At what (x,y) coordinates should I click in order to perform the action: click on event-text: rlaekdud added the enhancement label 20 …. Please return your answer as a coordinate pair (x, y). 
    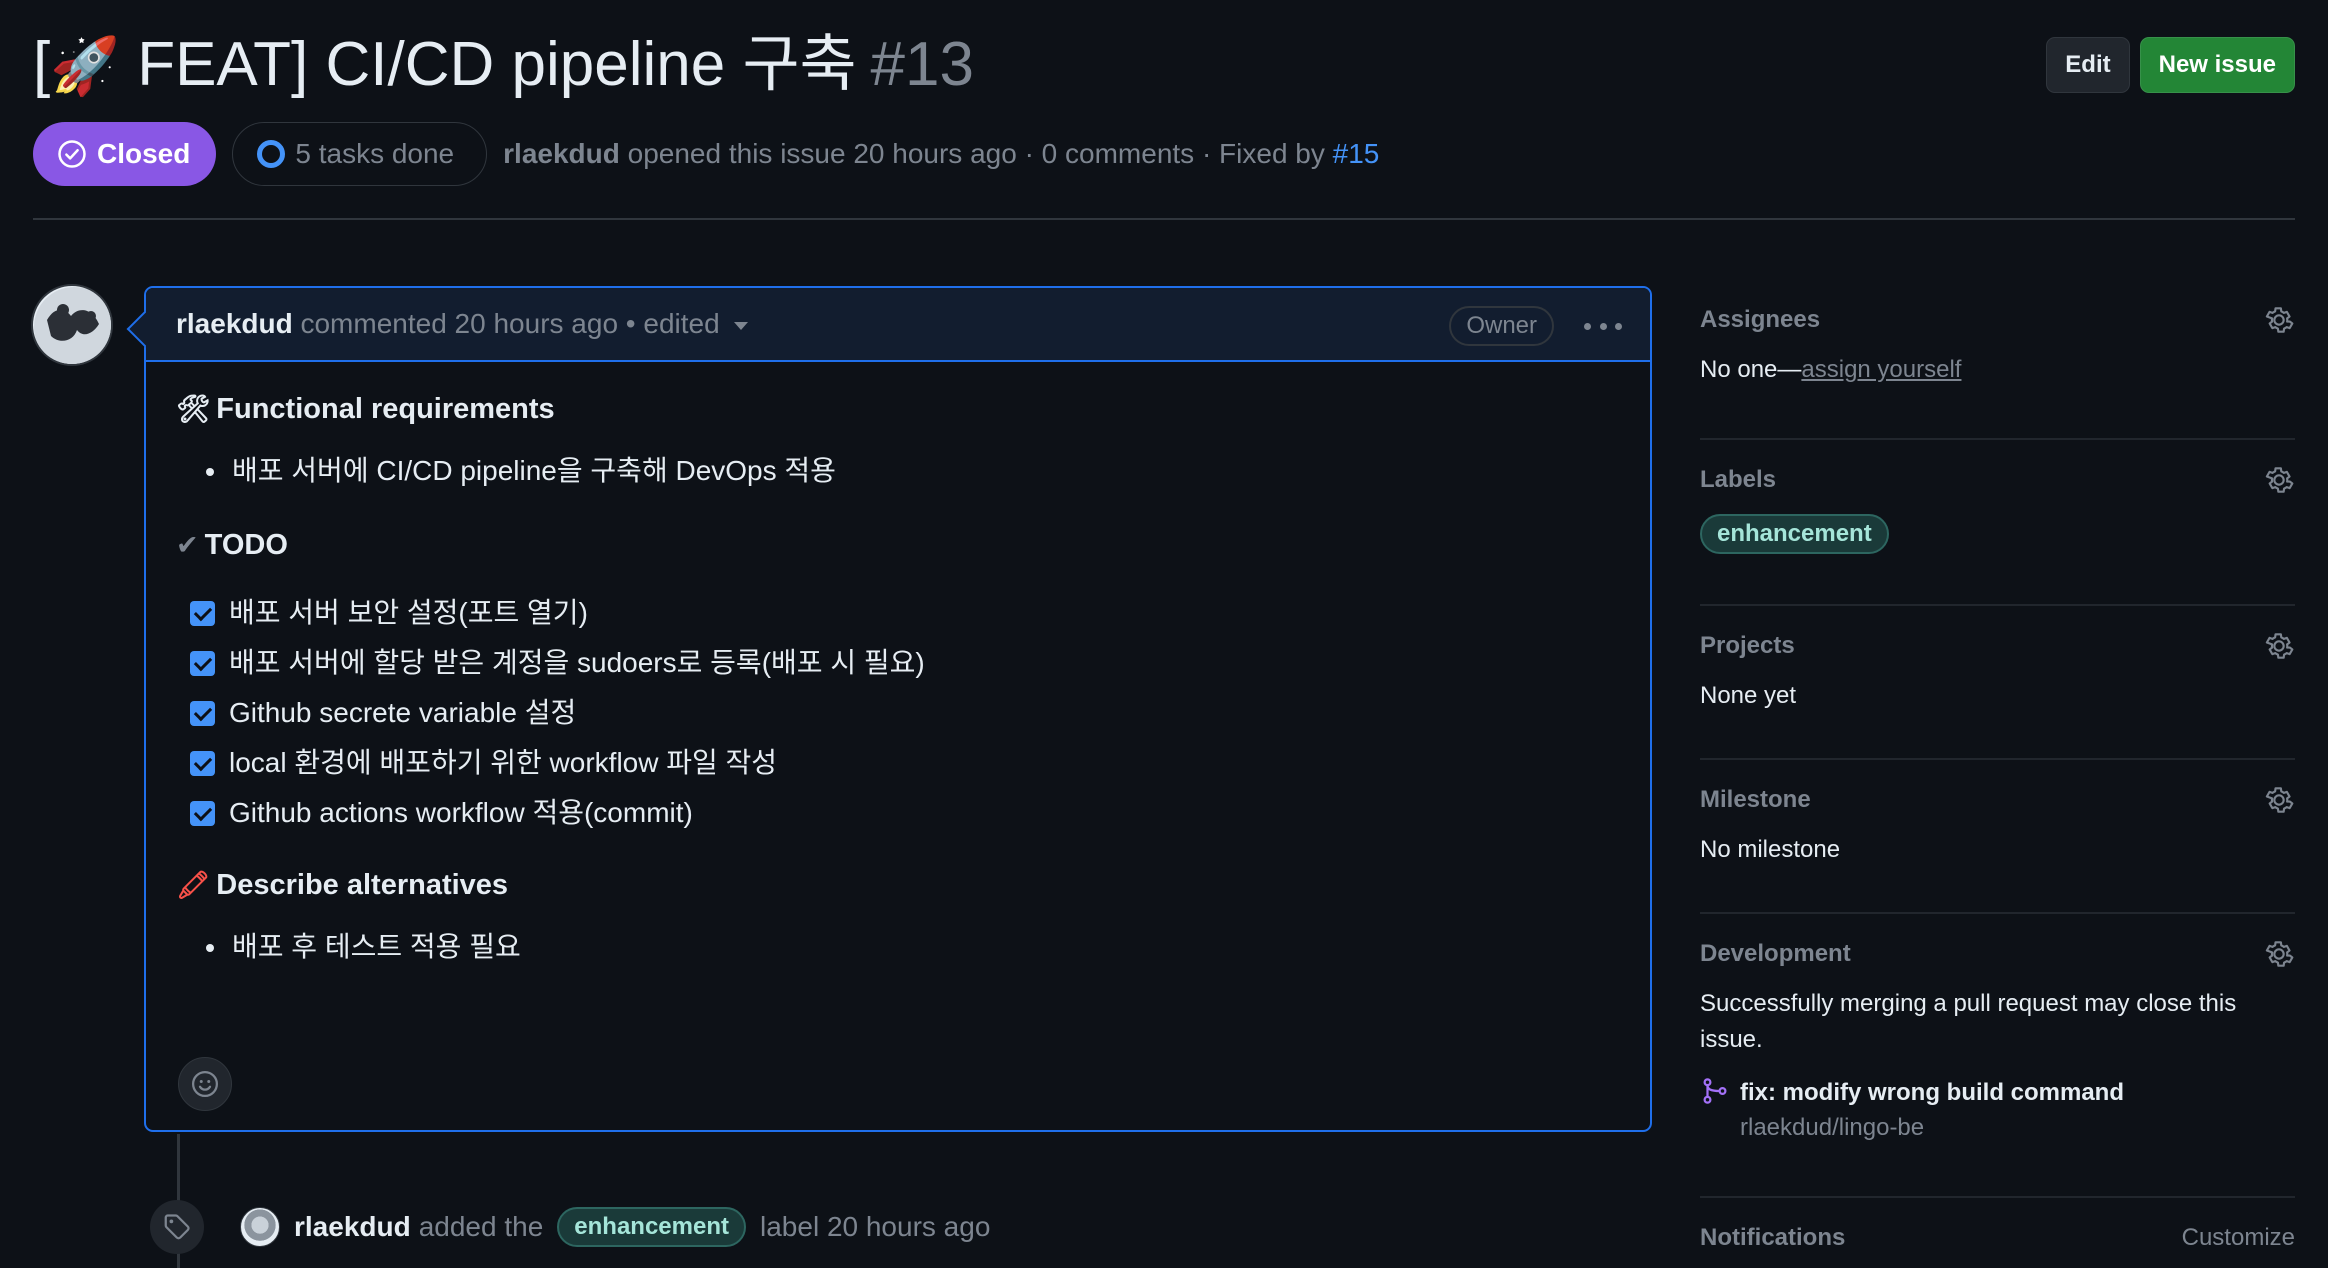
    Looking at the image, I should click on (642, 1227).